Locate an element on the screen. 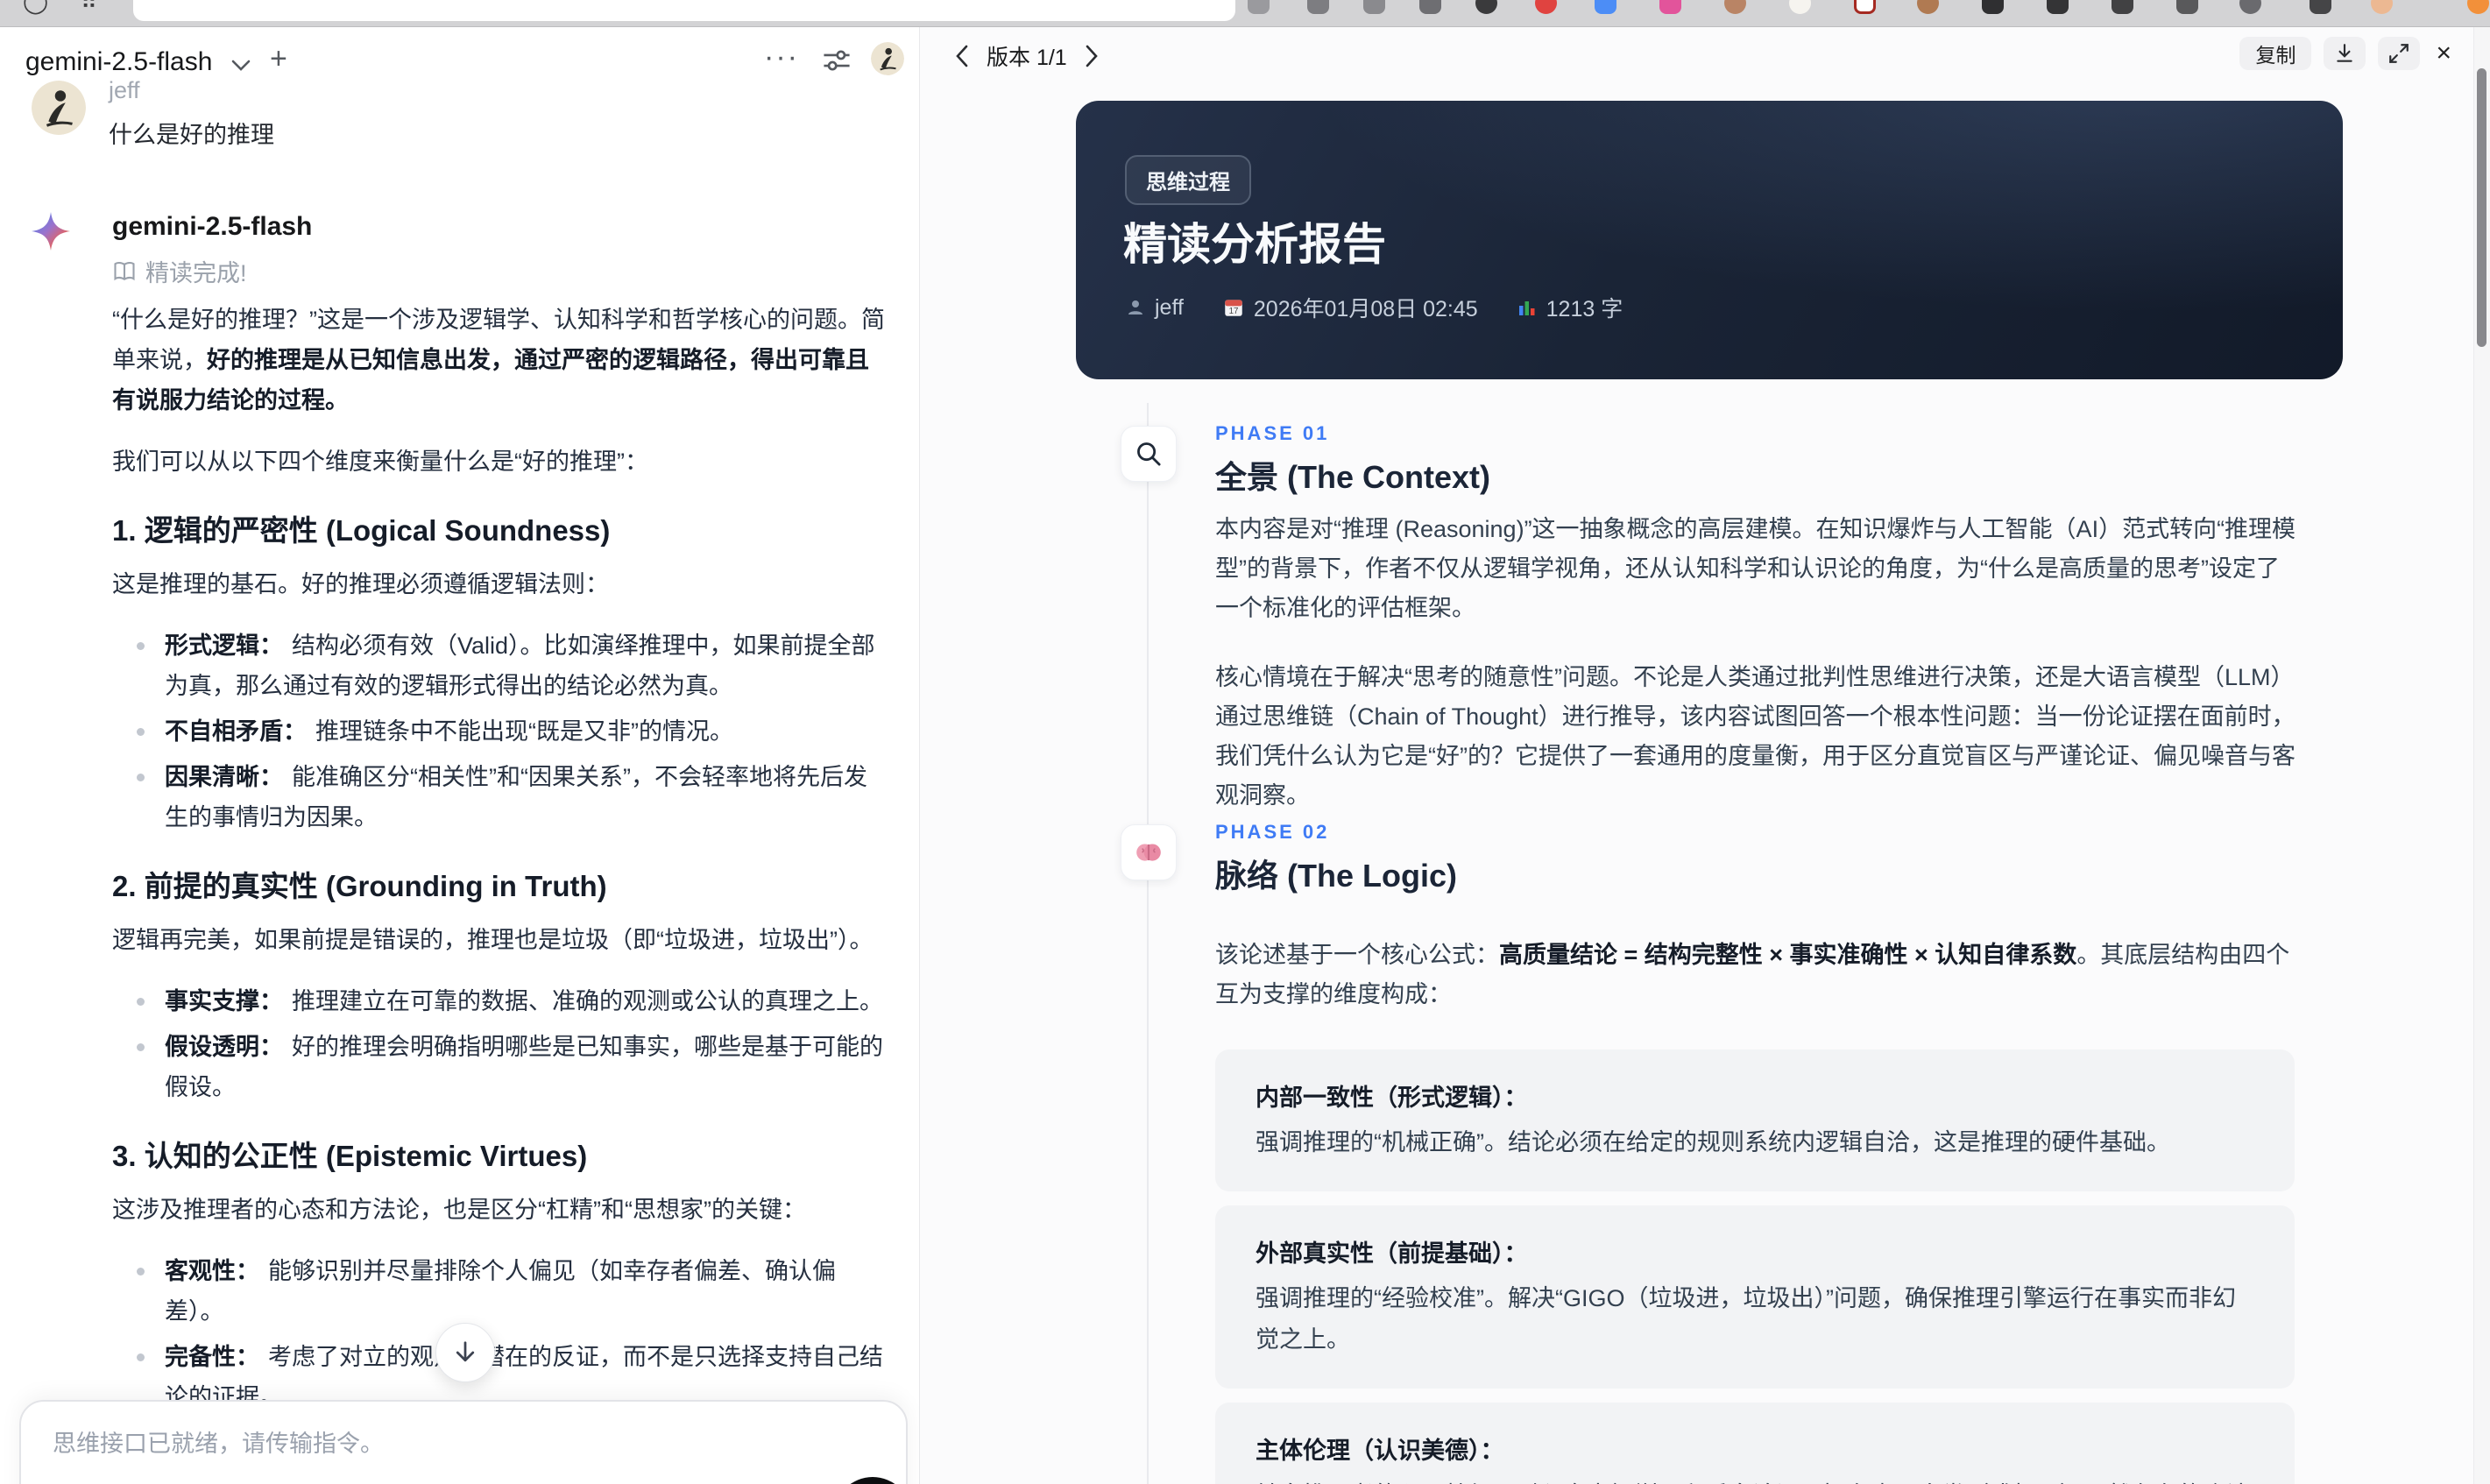 Image resolution: width=2490 pixels, height=1484 pixels. section-desc: 逻辑再完美，如果前提是错误的，推理也是垃圾（即“垃圾进，垃圾出”）。 is located at coordinates (493, 940).